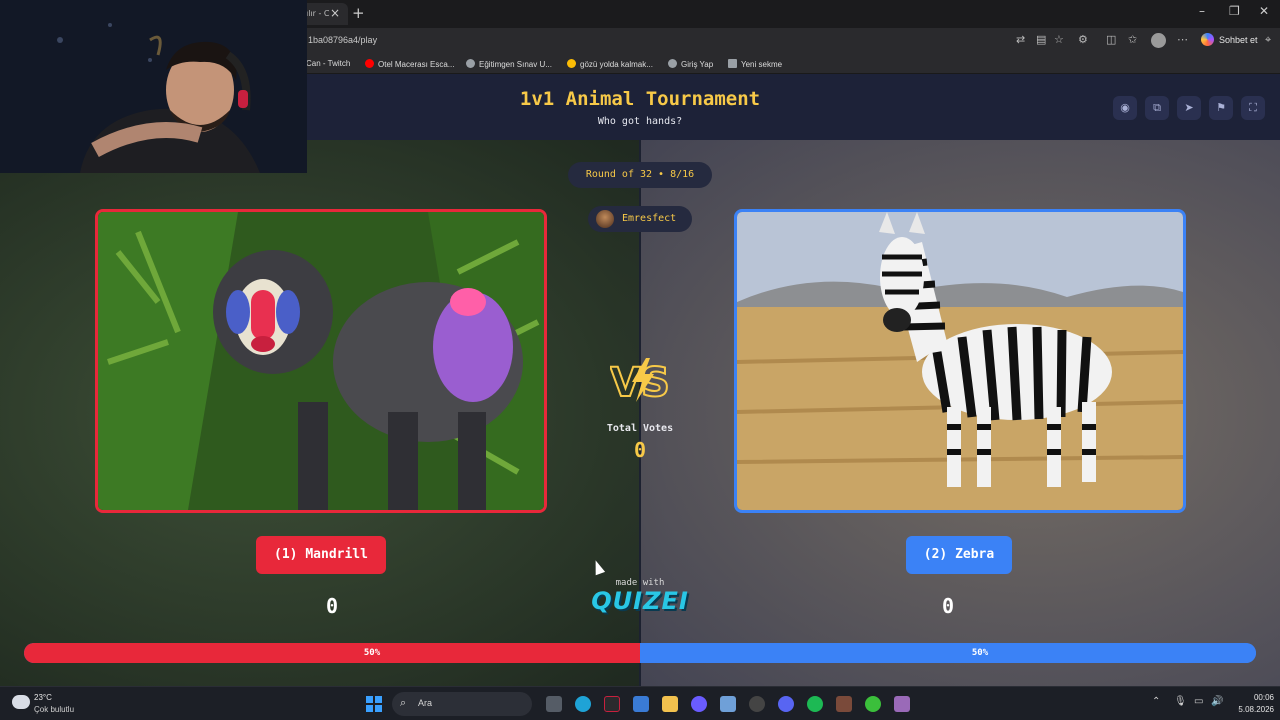  Describe the element at coordinates (1268, 40) in the screenshot. I see `sidebar-icon: ⌖` at that location.